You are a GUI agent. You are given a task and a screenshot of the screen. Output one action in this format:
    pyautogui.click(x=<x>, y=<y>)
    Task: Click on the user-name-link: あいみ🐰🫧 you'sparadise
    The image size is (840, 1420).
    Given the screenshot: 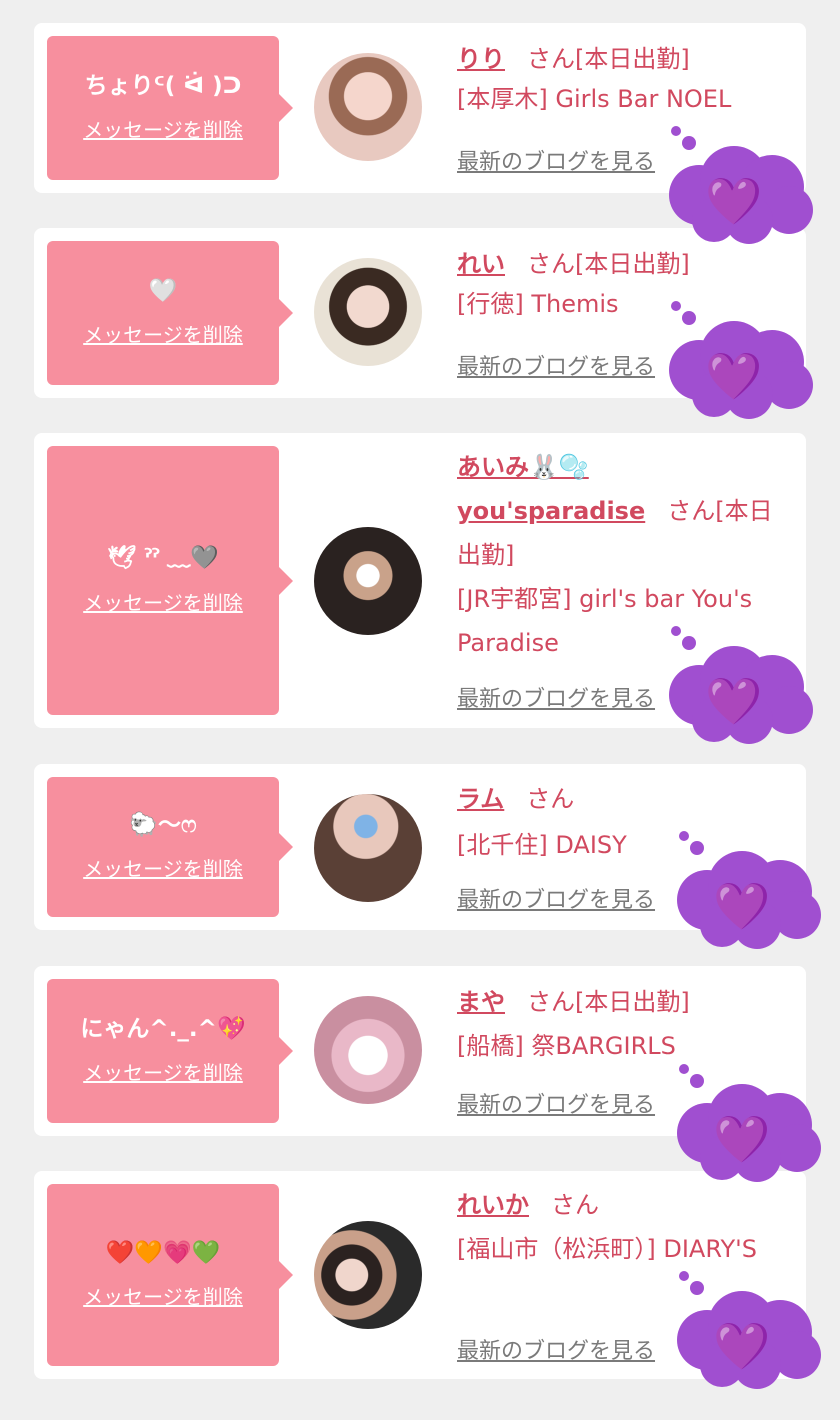 What is the action you would take?
    pyautogui.click(x=551, y=489)
    